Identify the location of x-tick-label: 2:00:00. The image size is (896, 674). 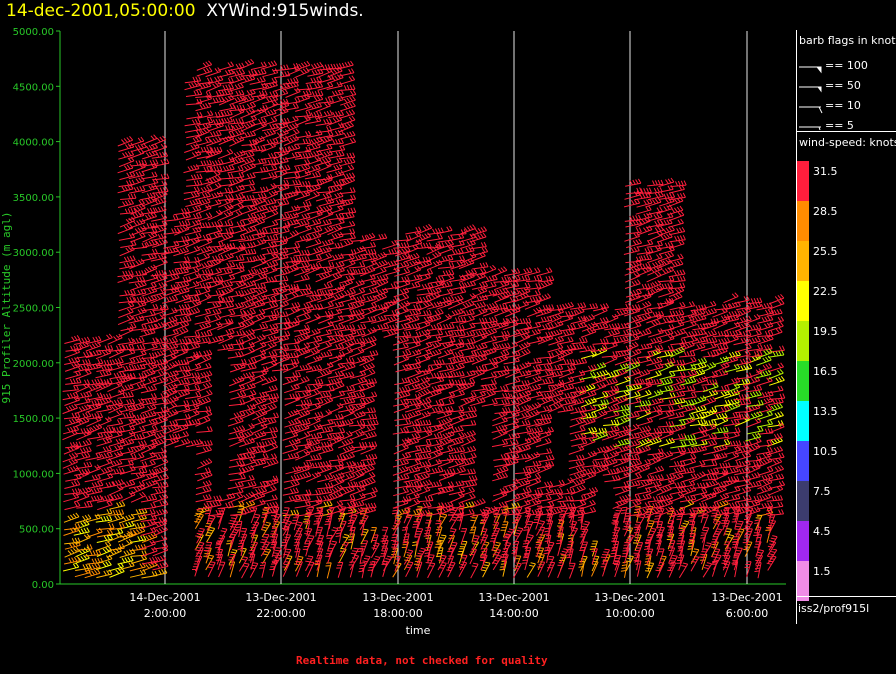
(165, 613).